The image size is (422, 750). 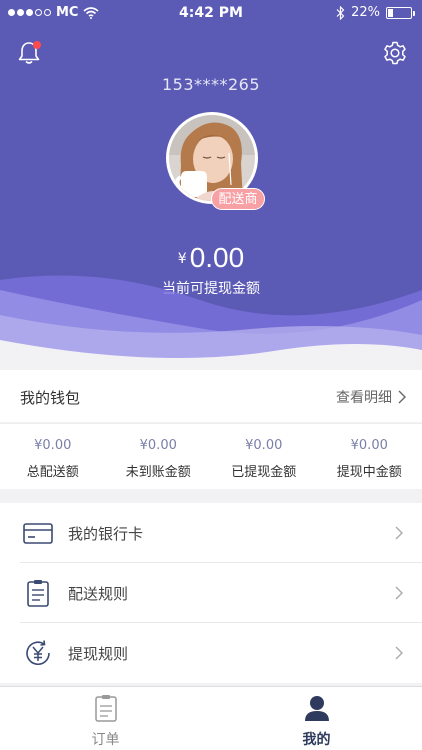 What do you see at coordinates (211, 396) in the screenshot?
I see `wallet-header: 我的钱包 查看明细` at bounding box center [211, 396].